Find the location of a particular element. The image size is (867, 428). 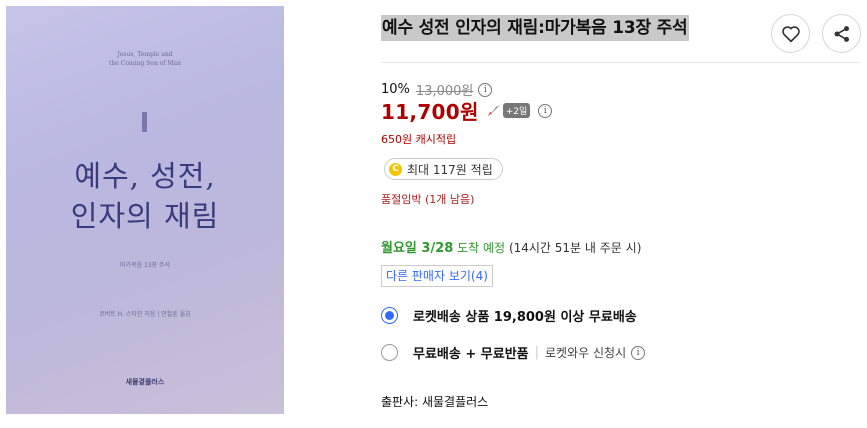

shipping-option-rocket: 로켓배송 상품 19,800원 이상 무료배송 is located at coordinates (509, 315).